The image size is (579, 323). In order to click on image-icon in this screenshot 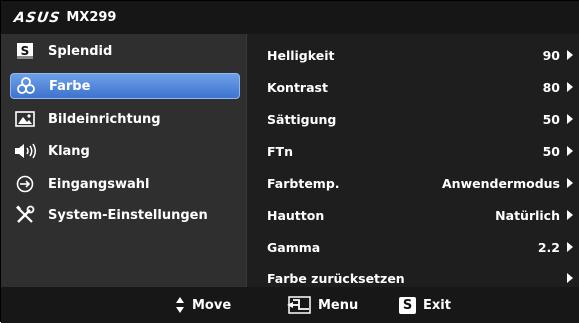, I will do `click(25, 119)`.